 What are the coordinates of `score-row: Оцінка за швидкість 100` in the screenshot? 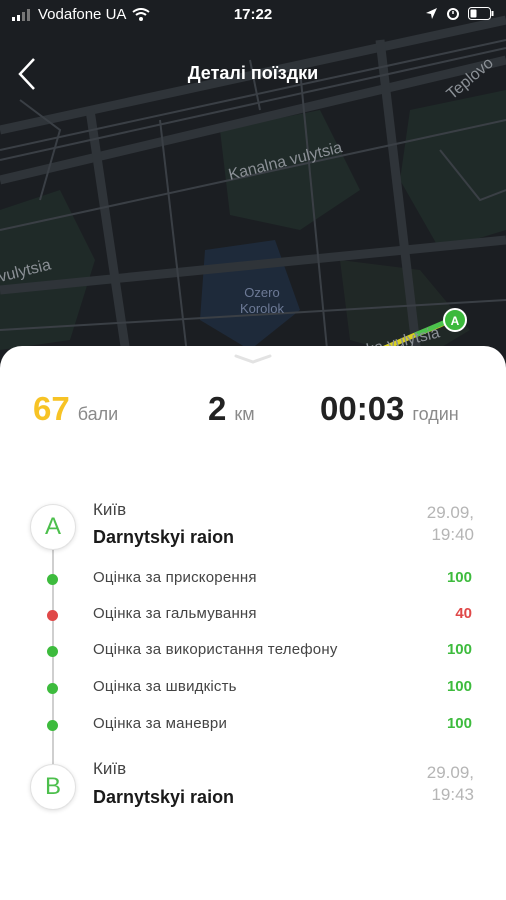 It's located at (253, 688).